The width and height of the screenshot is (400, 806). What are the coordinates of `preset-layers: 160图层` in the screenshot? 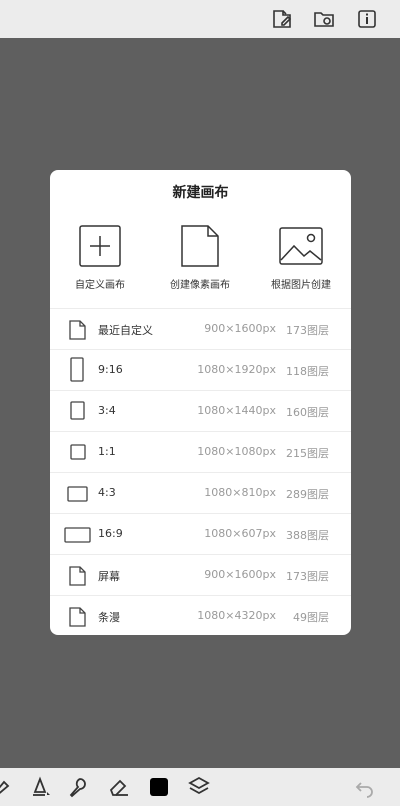 It's located at (307, 412).